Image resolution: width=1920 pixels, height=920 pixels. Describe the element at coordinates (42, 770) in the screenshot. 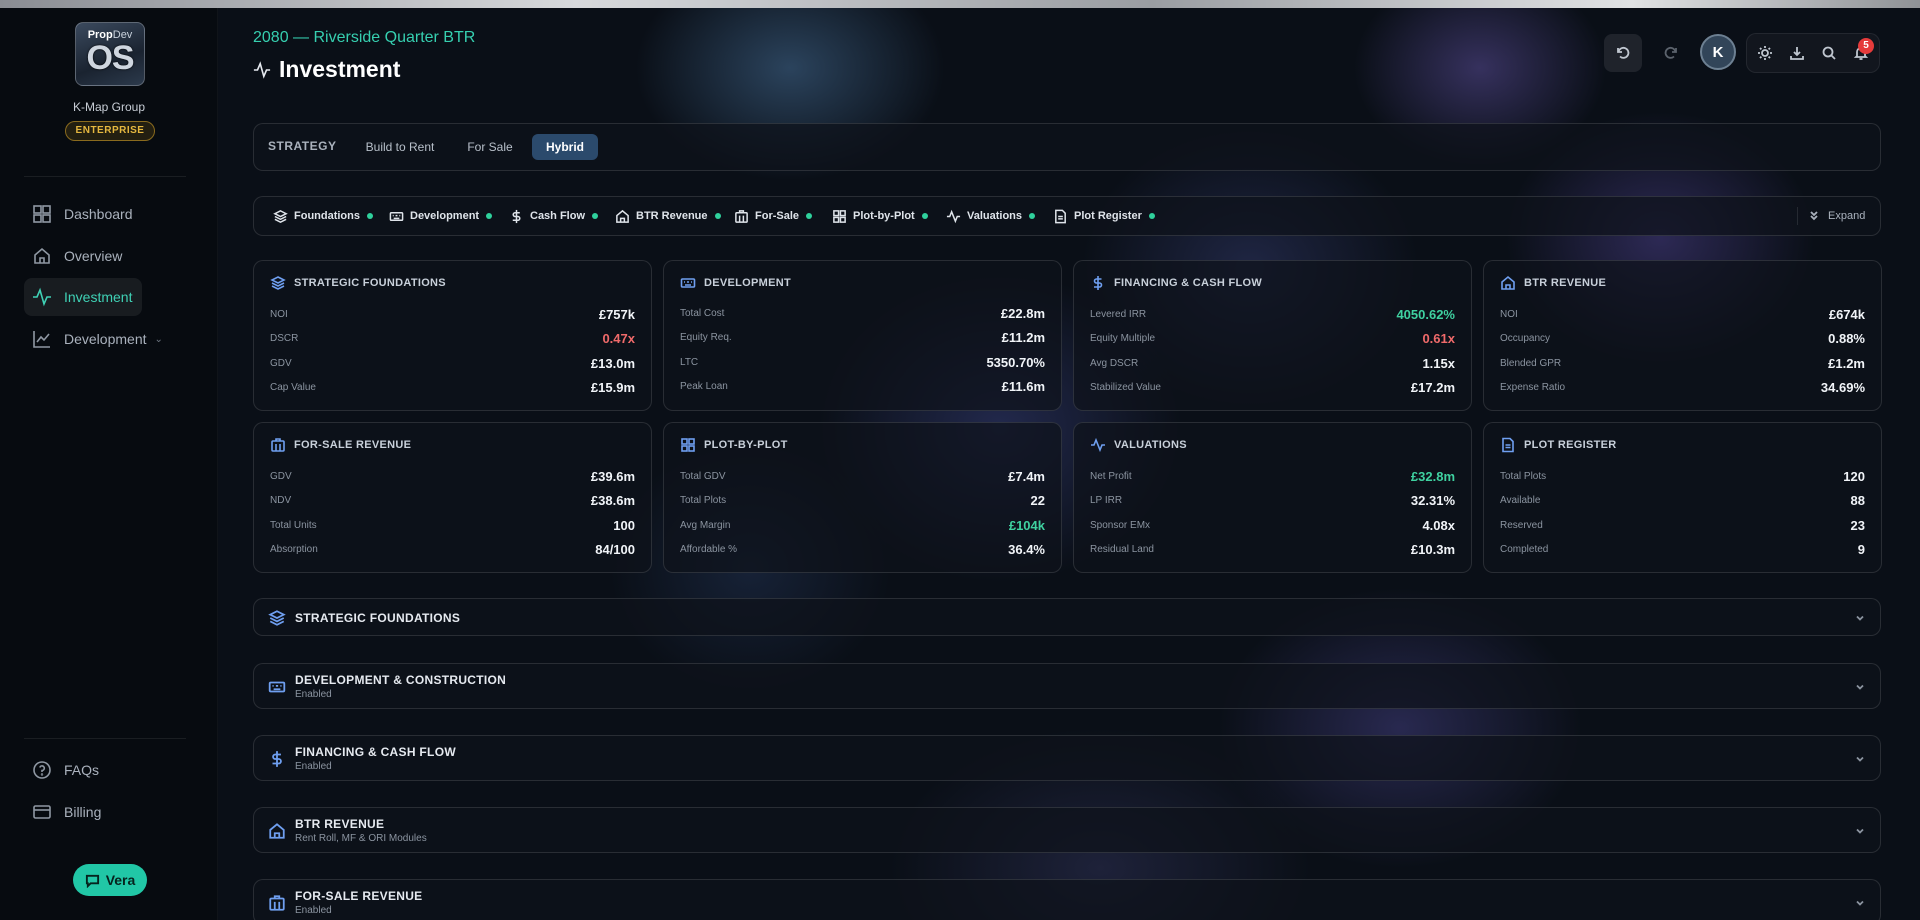

I see `help-circle-icon` at that location.